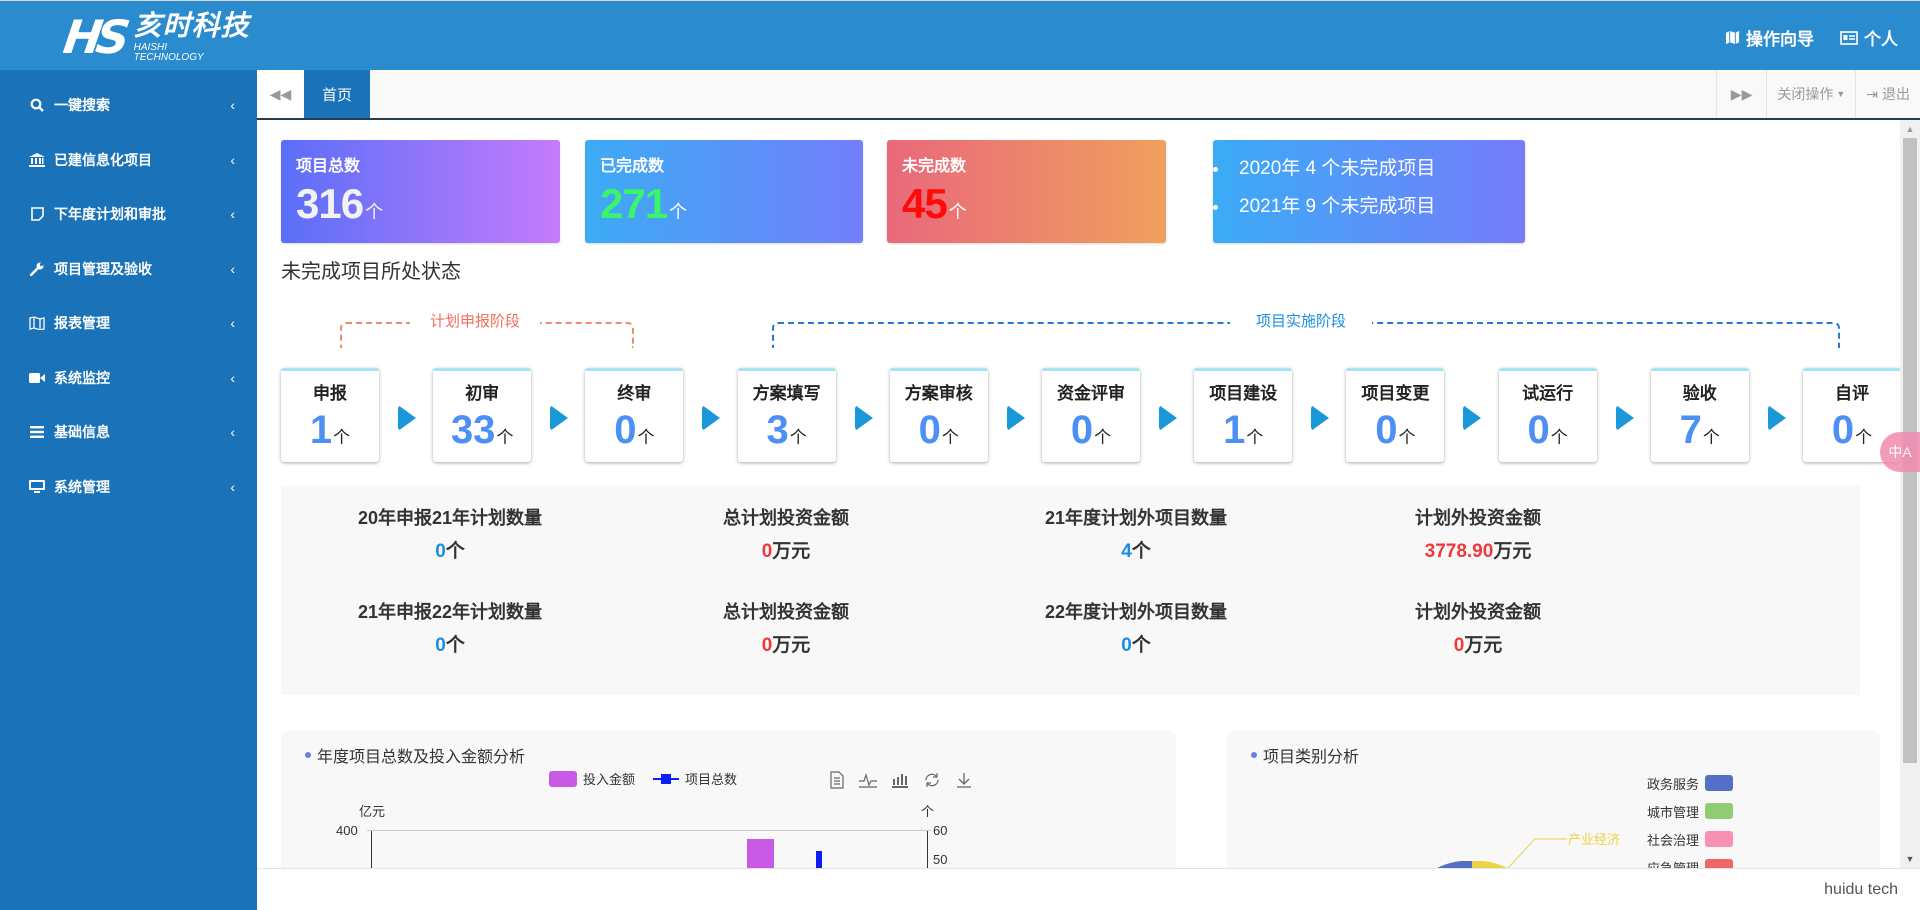  Describe the element at coordinates (420, 191) in the screenshot. I see `card-total-projects: 项目总数 316 个` at that location.